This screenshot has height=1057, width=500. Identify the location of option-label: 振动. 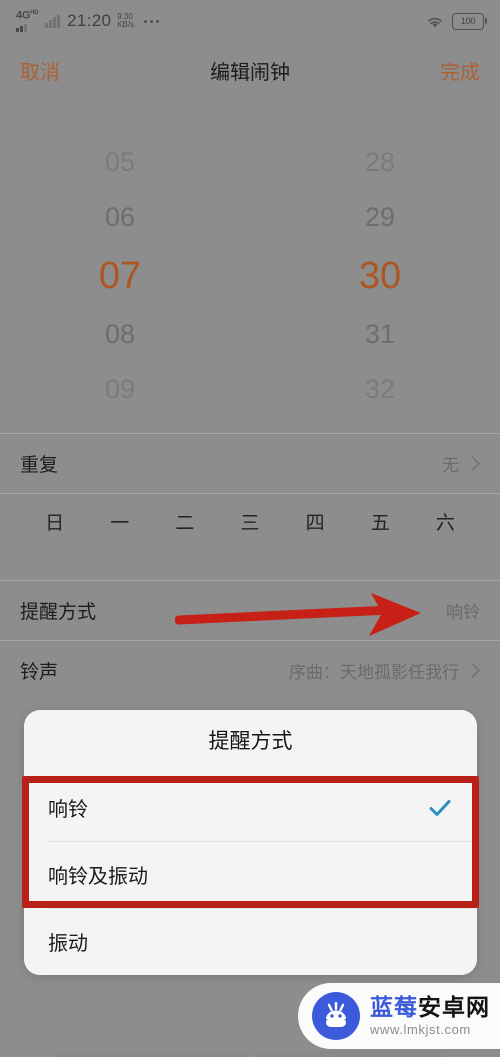
(68, 944).